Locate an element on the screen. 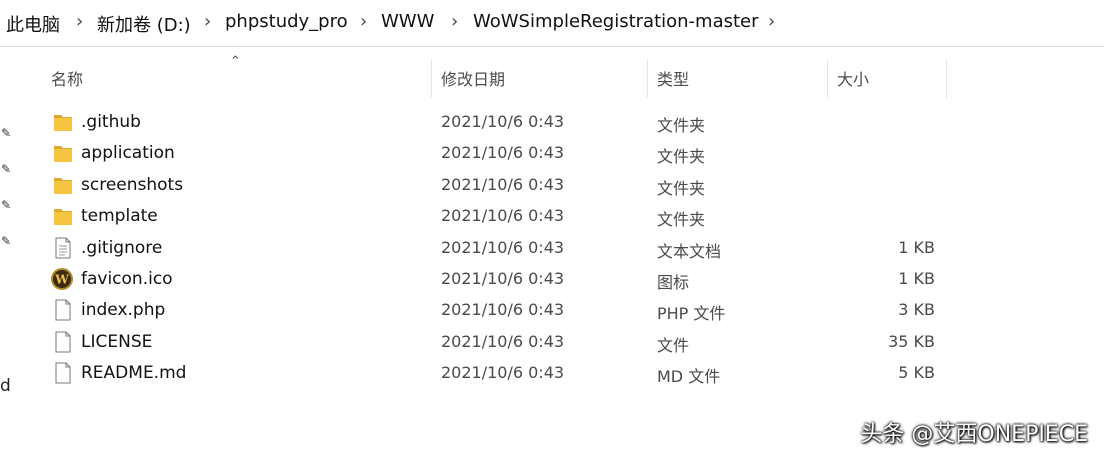 This screenshot has height=458, width=1104. column-size-header: 大小 is located at coordinates (853, 78).